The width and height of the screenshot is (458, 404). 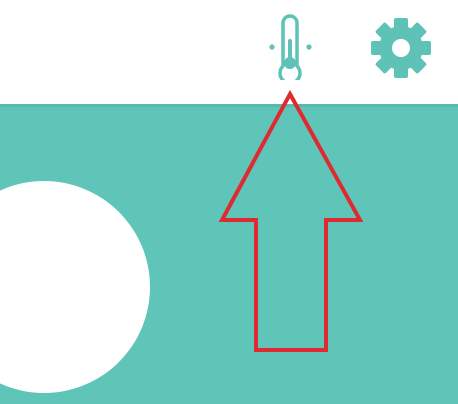 I want to click on panel-shadow, so click(x=229, y=105).